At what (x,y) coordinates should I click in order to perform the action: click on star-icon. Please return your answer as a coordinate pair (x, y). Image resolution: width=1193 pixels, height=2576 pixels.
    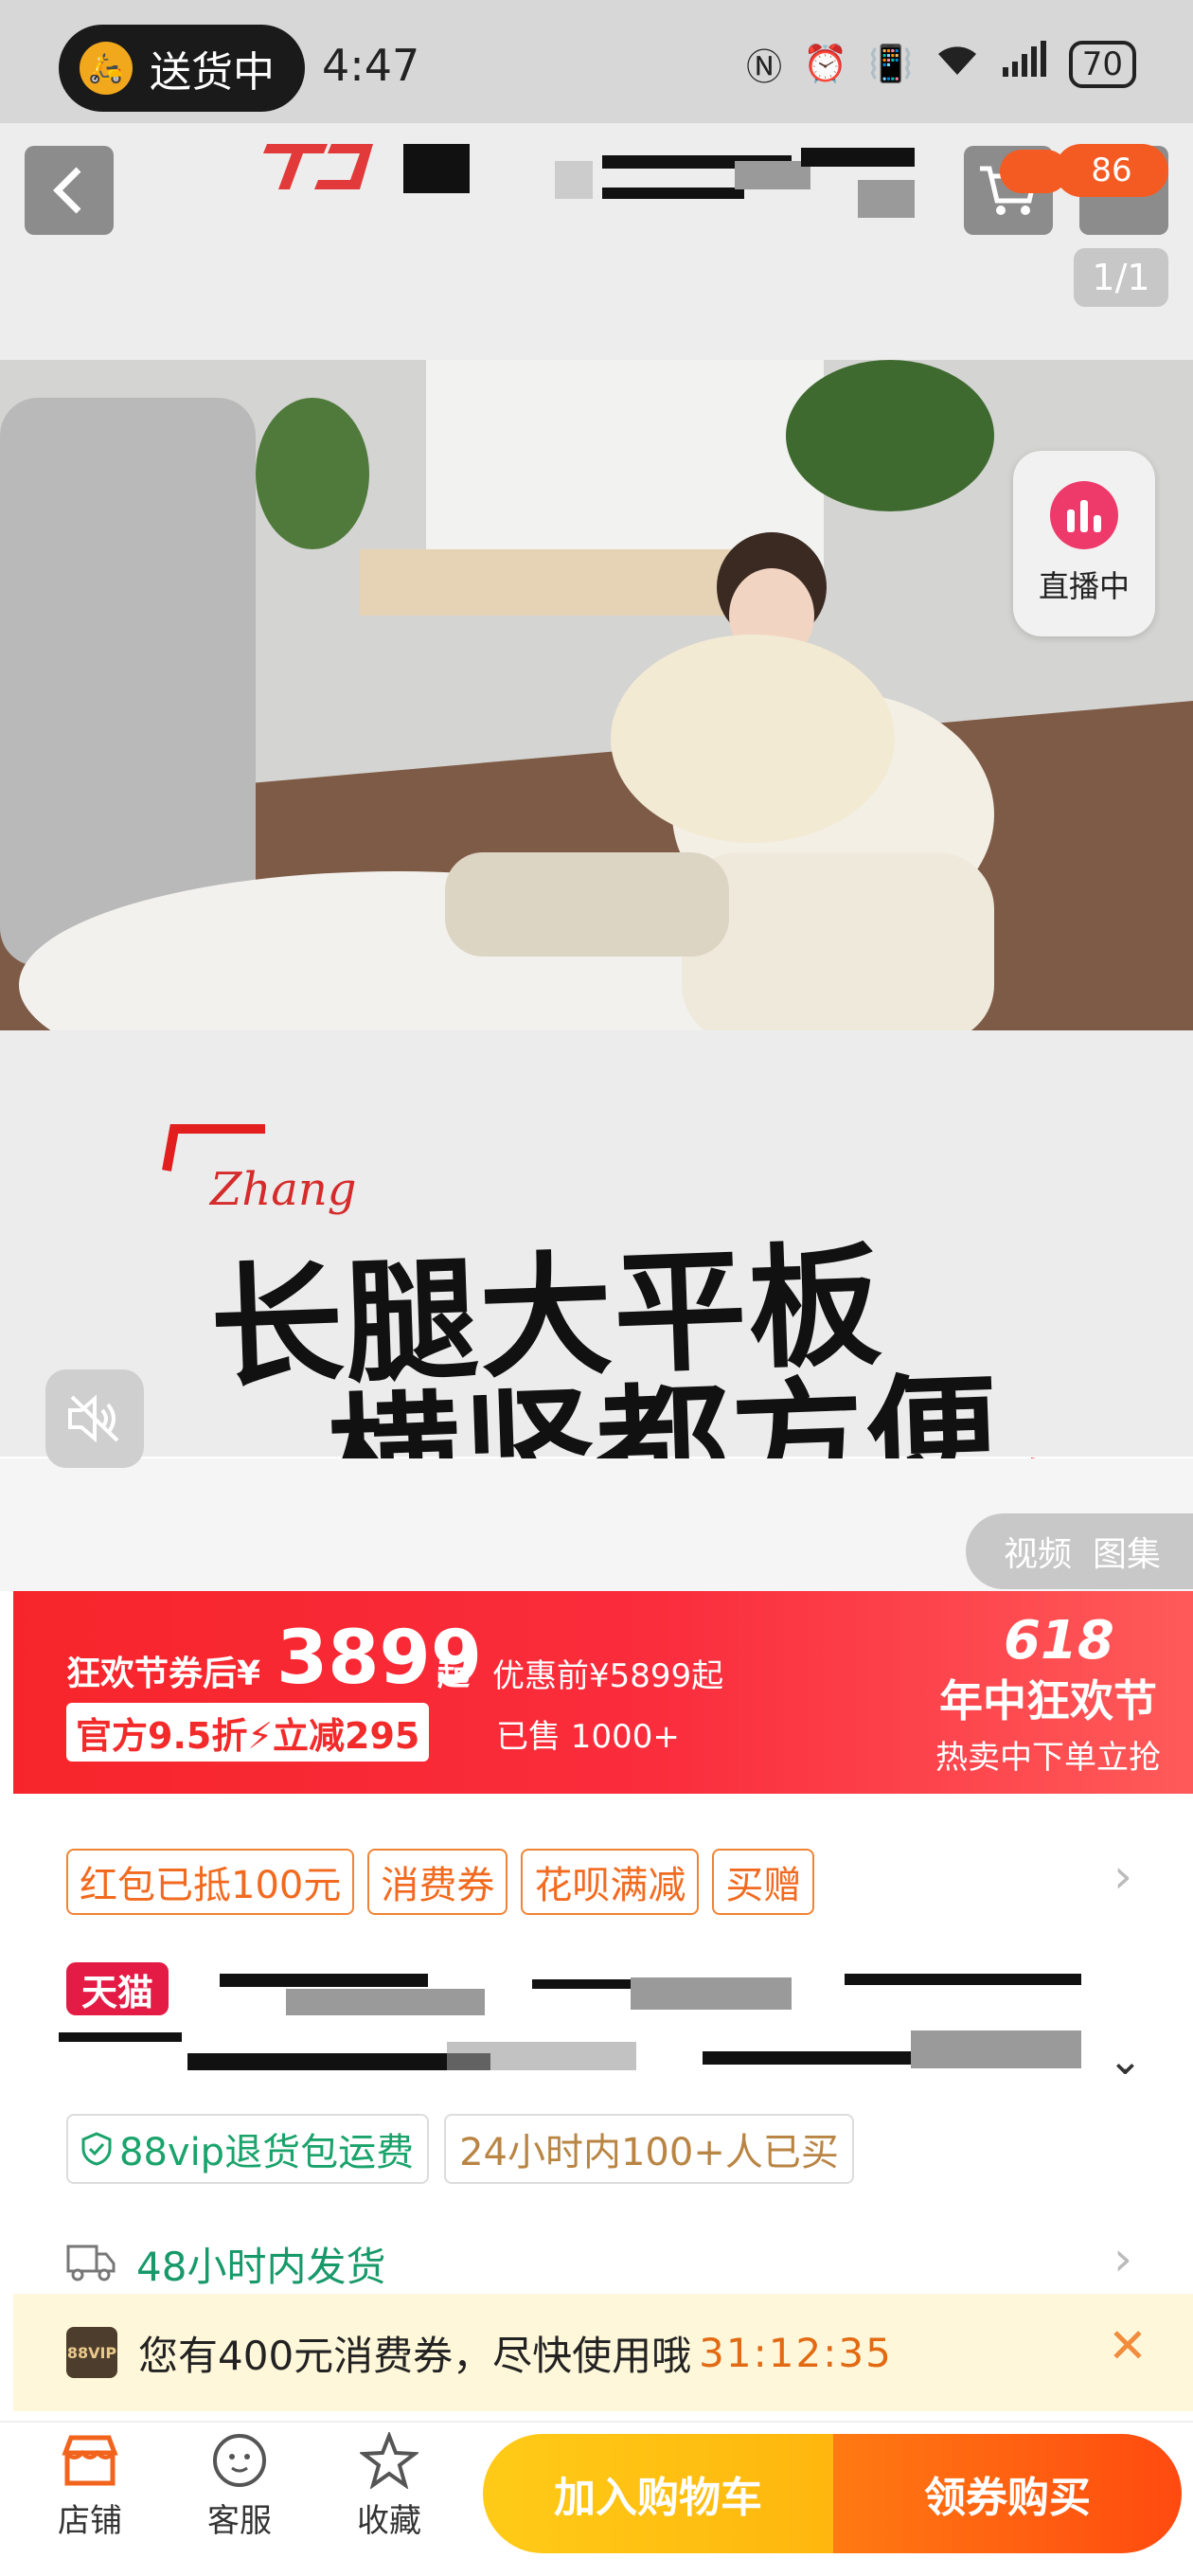
    Looking at the image, I should click on (389, 2460).